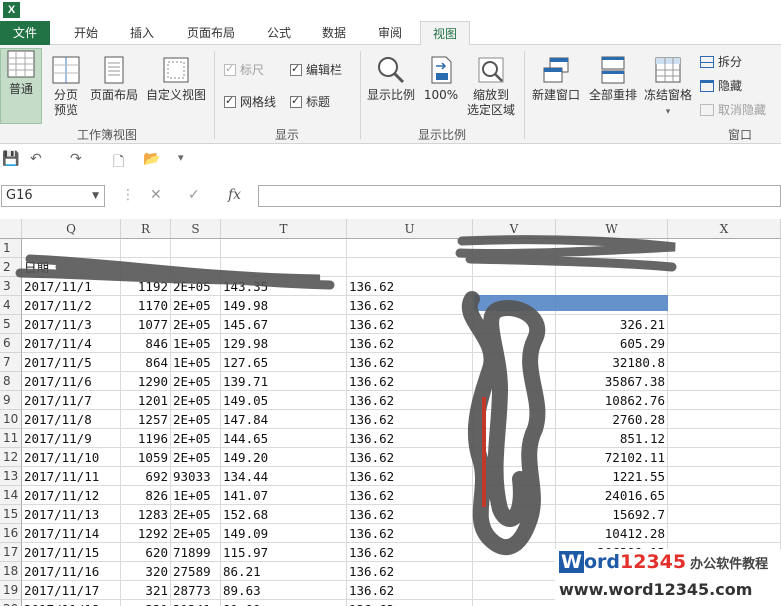 This screenshot has height=606, width=781. I want to click on column-header-q: Q, so click(71, 229).